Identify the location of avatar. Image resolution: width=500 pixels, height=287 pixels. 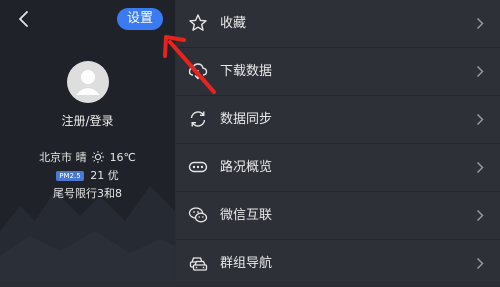
(88, 82).